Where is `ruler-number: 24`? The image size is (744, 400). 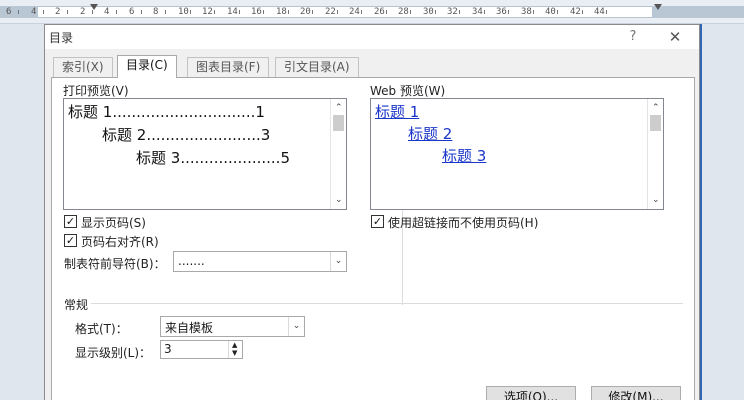 ruler-number: 24 is located at coordinates (354, 12).